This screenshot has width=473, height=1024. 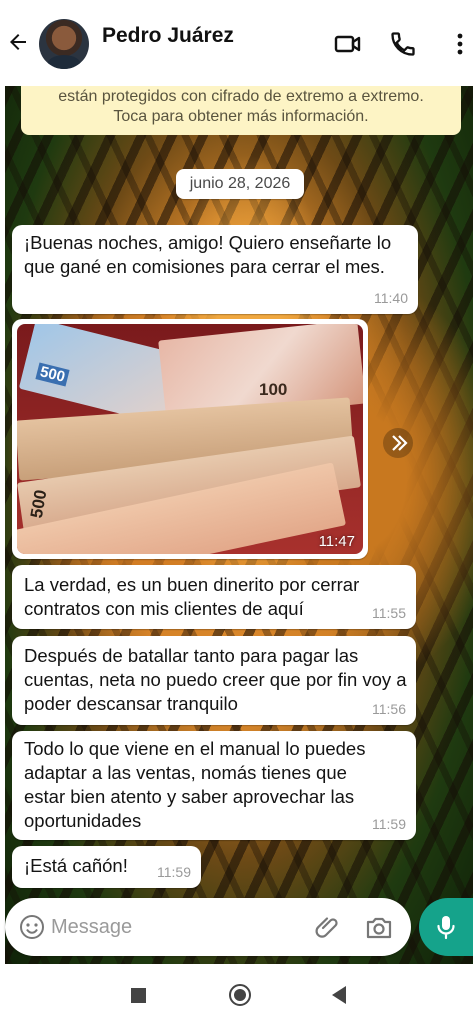 I want to click on forward-icon, so click(x=400, y=443).